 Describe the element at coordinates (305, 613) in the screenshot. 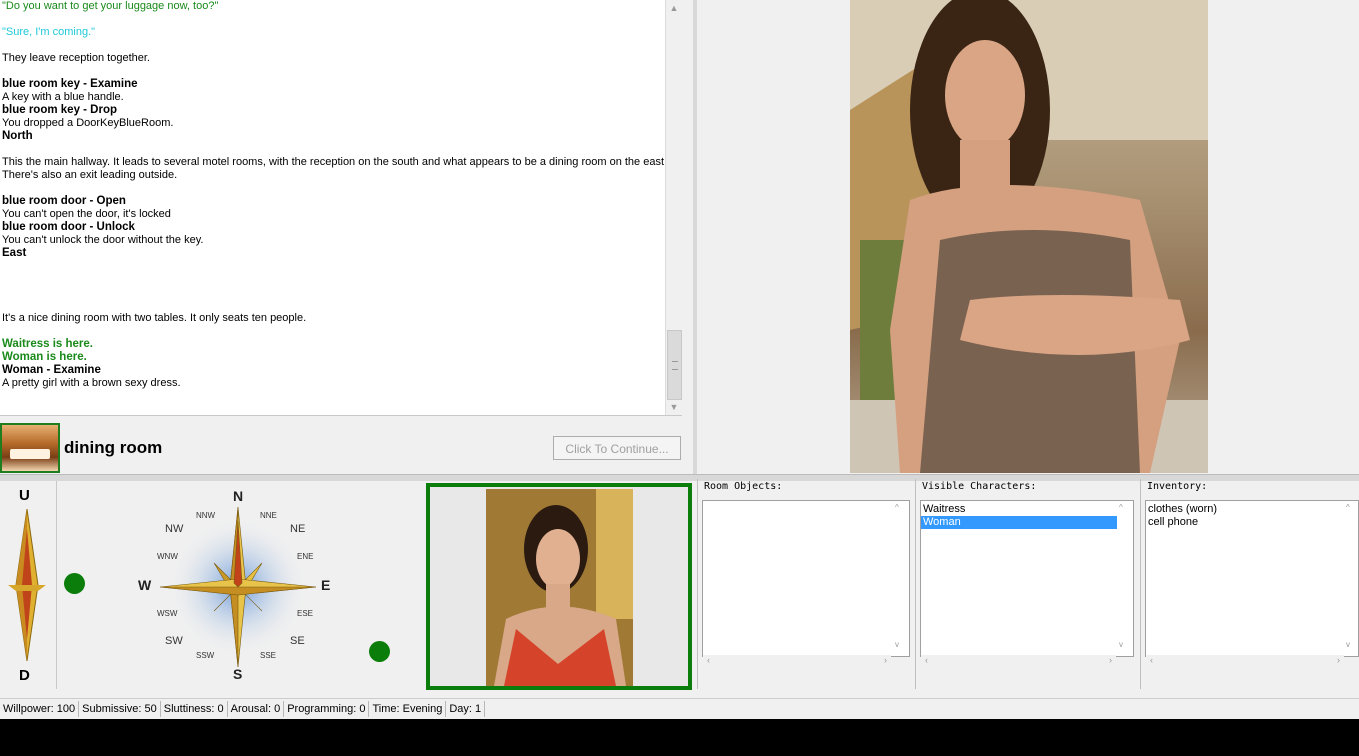

I see `compass-ese: ESE` at that location.